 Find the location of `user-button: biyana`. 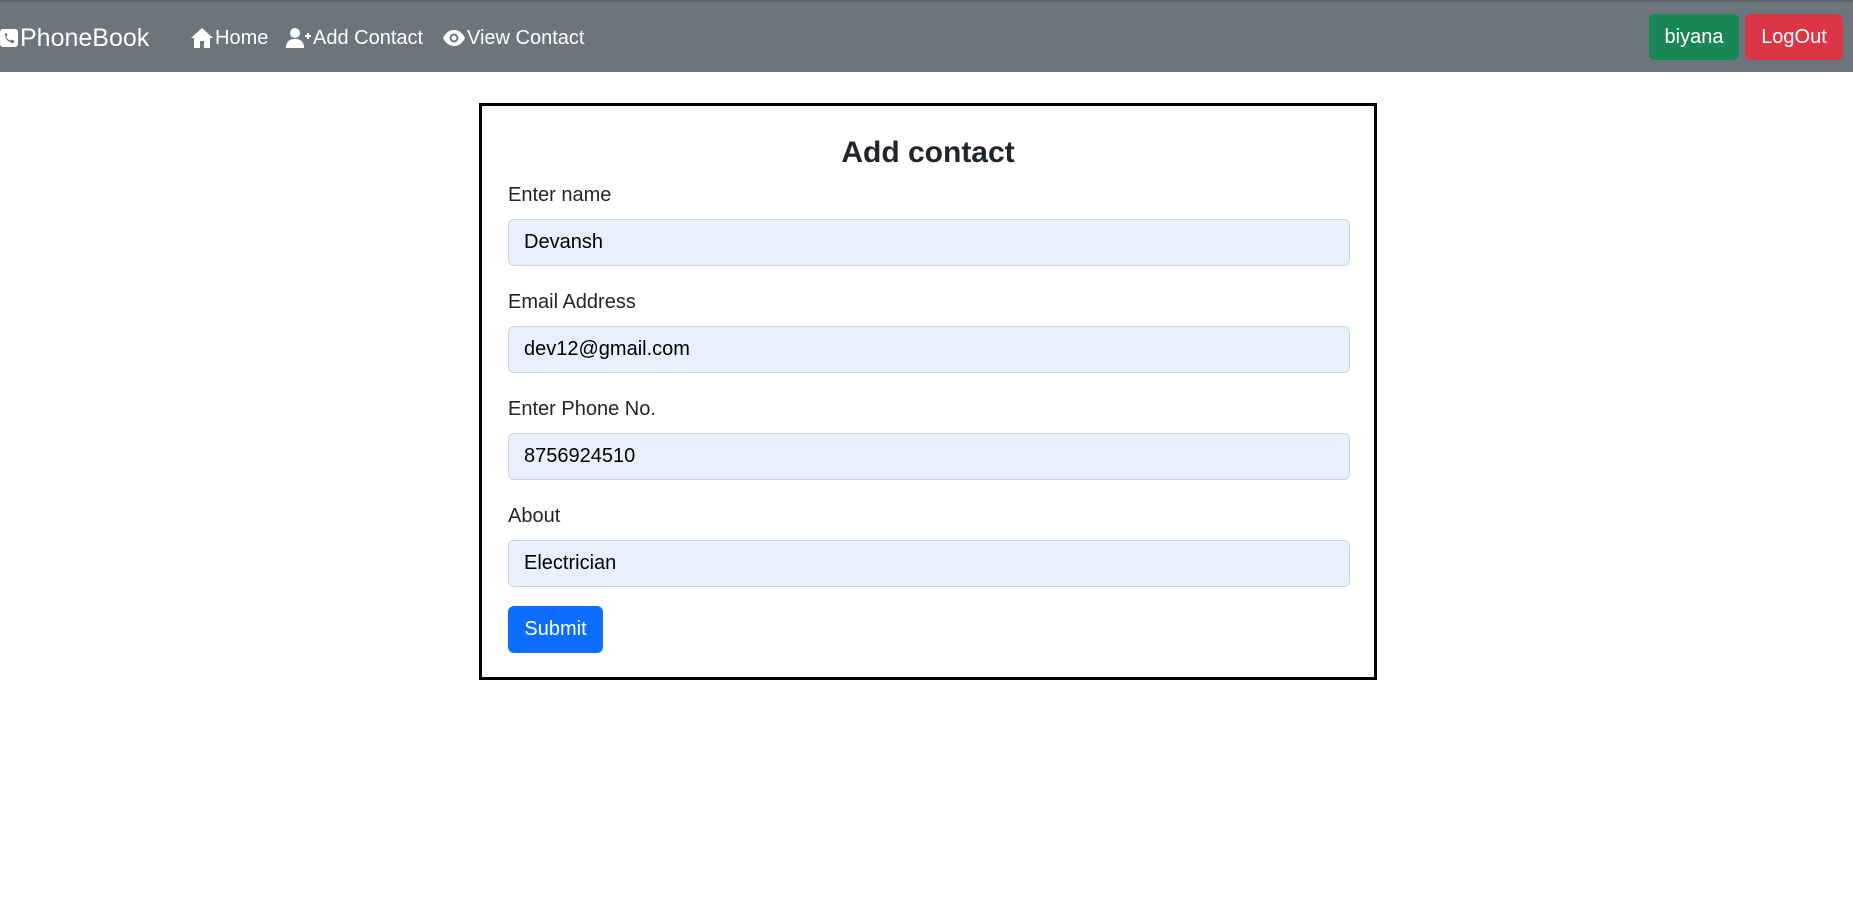

user-button: biyana is located at coordinates (1694, 37).